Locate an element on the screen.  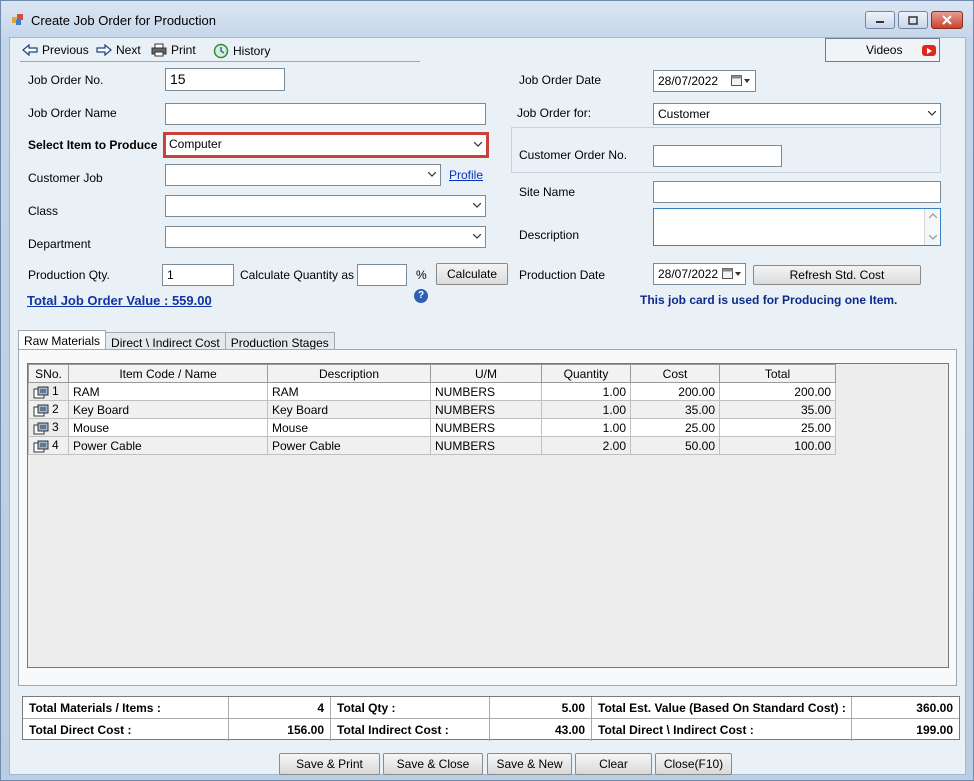
job-order-date-picker: 28/07/2022 is located at coordinates (704, 81).